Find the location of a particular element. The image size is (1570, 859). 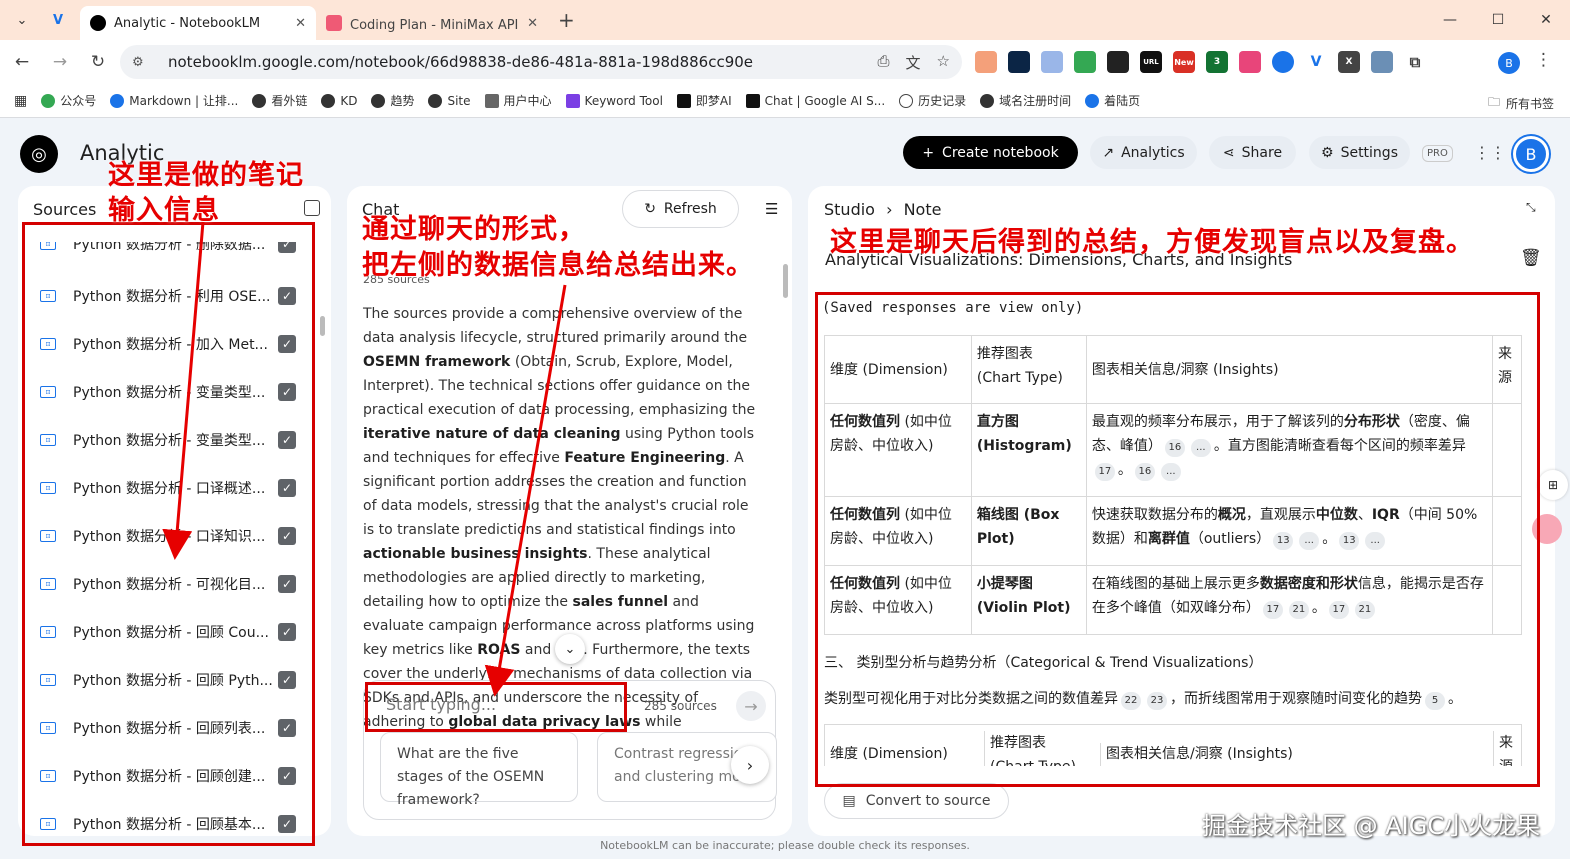

window-controls: — ☐ ✕ is located at coordinates (1498, 20).